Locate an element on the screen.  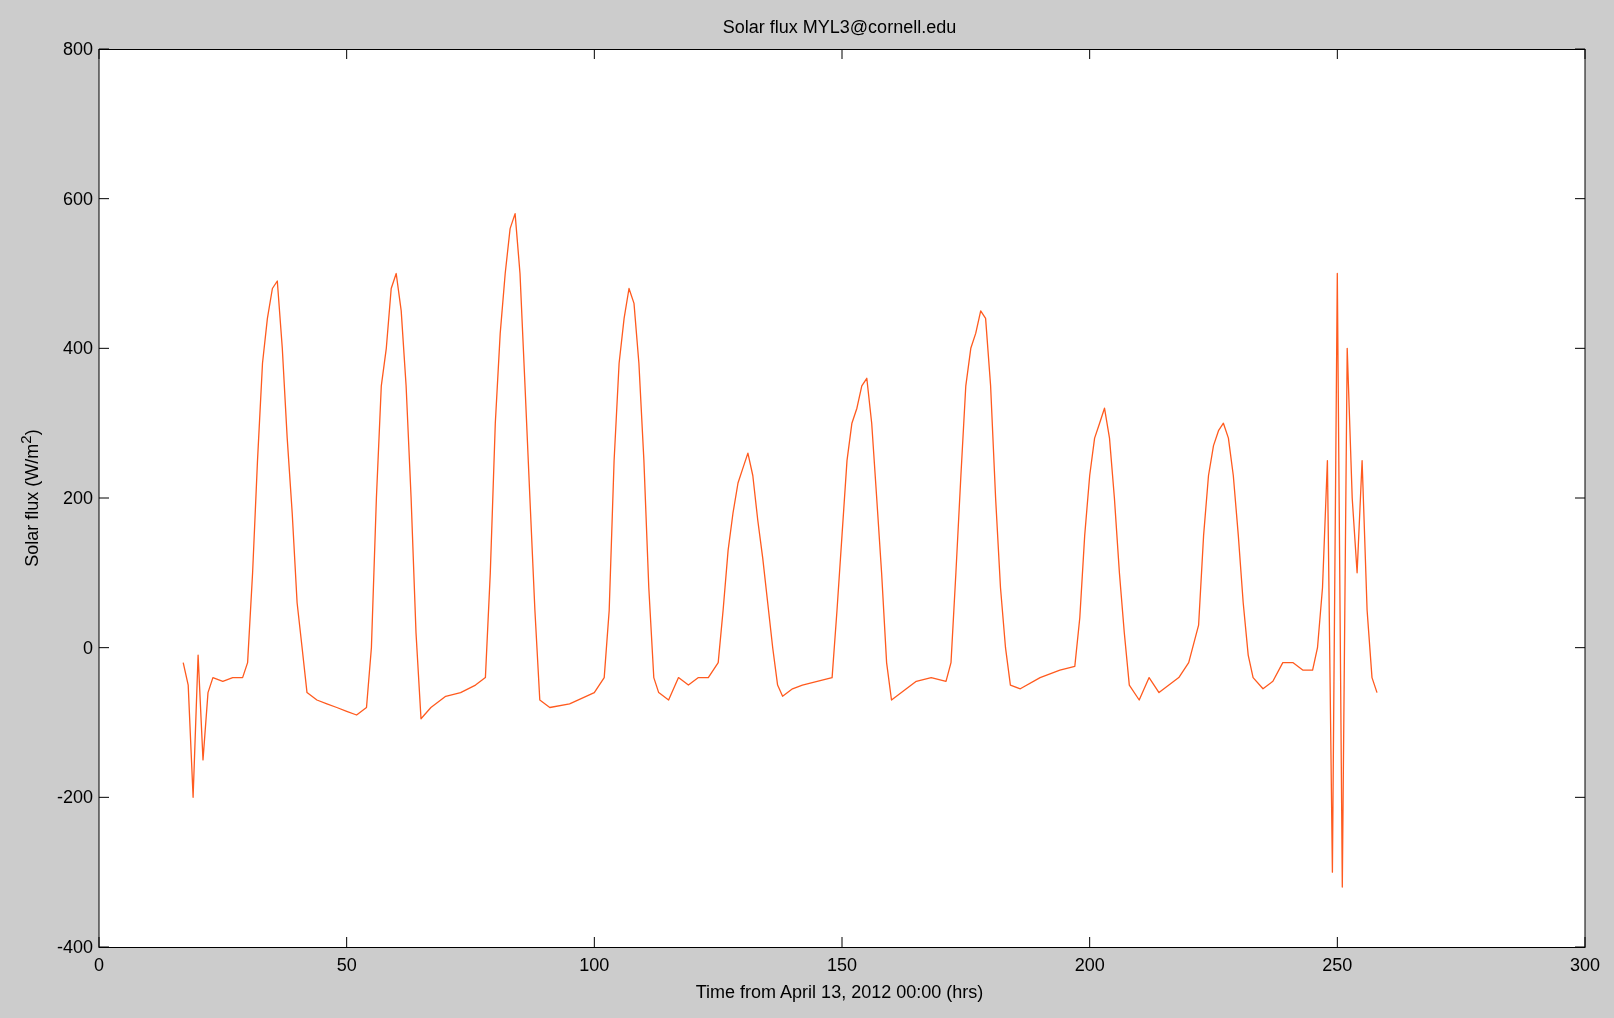
tick-label: 100 is located at coordinates (594, 965).